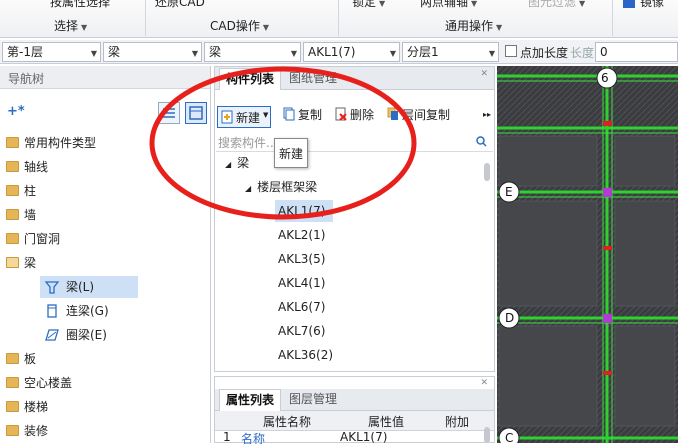  What do you see at coordinates (52, 311) in the screenshot?
I see `coupling-beam-icon` at bounding box center [52, 311].